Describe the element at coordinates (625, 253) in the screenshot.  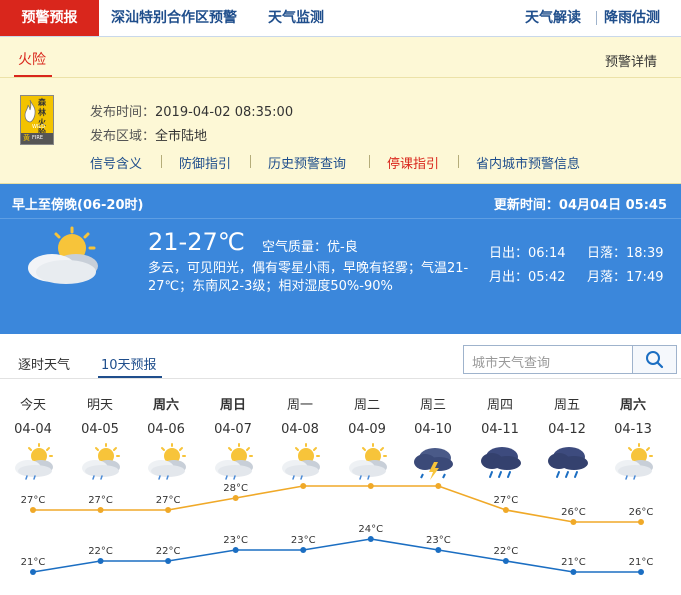
I see `sunset: 日落：18:39` at that location.